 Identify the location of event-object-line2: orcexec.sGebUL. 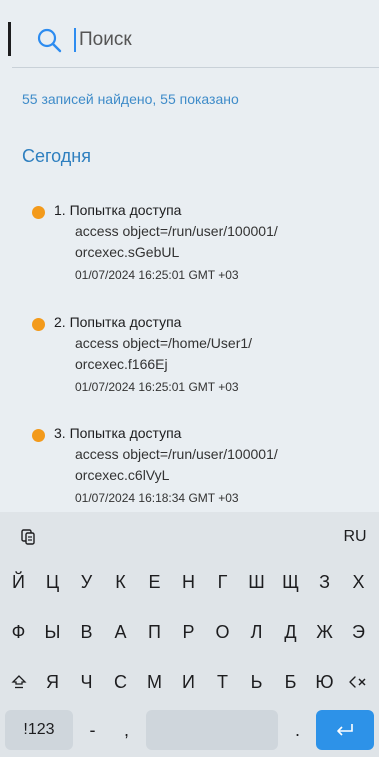
(127, 252).